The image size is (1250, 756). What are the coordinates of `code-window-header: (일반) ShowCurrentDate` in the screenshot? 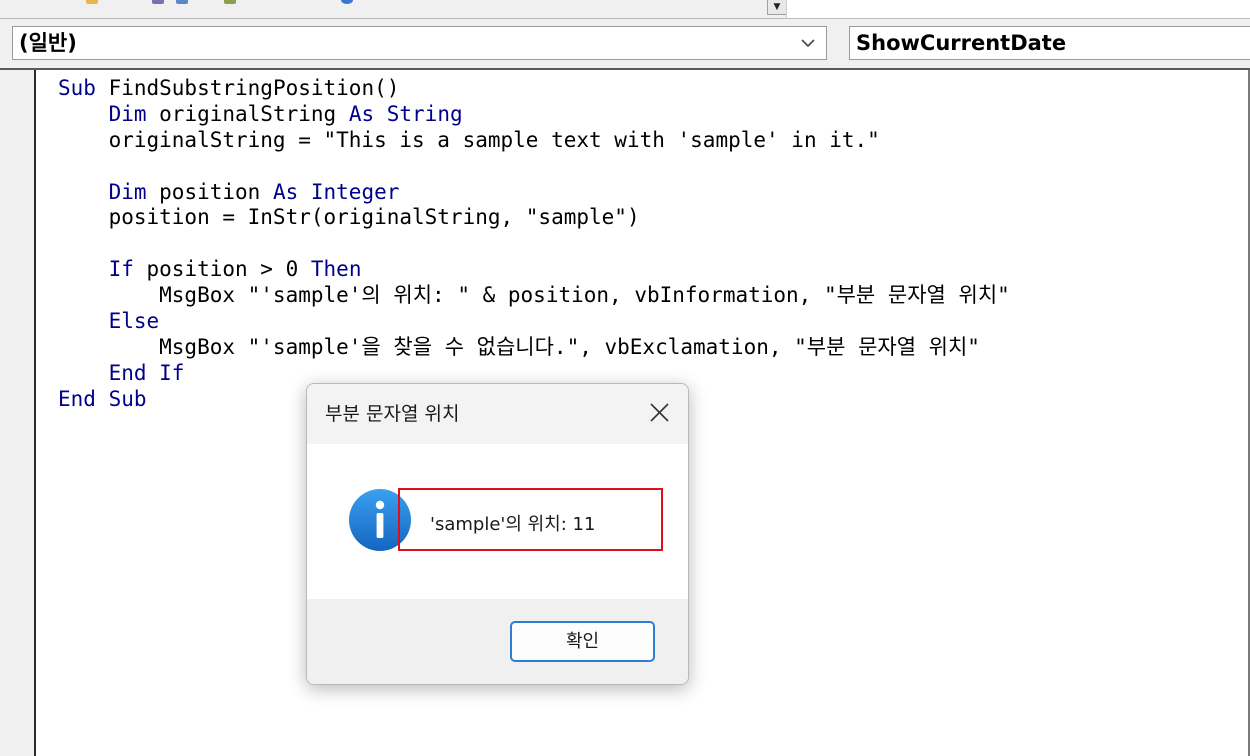 It's located at (625, 44).